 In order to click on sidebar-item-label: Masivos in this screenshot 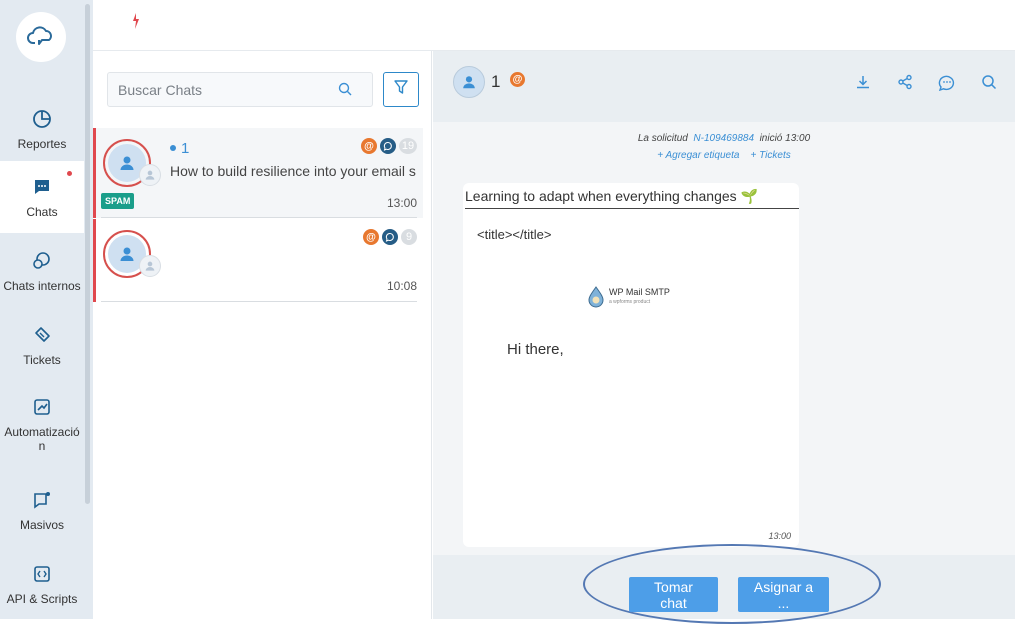, I will do `click(41, 524)`.